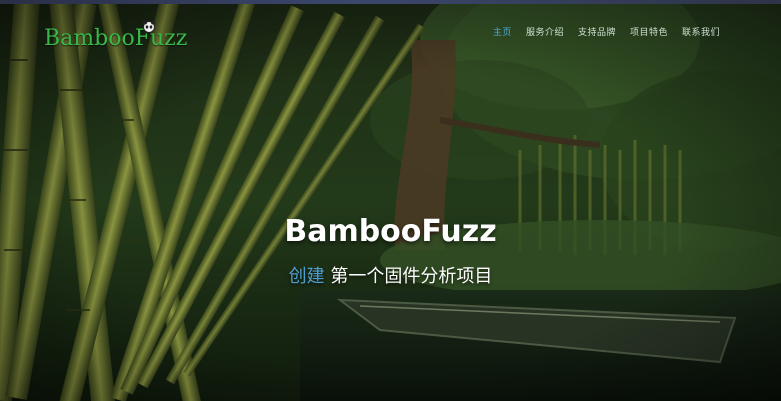 The height and width of the screenshot is (401, 781). What do you see at coordinates (545, 33) in the screenshot?
I see `nav-item-services: 服务介绍` at bounding box center [545, 33].